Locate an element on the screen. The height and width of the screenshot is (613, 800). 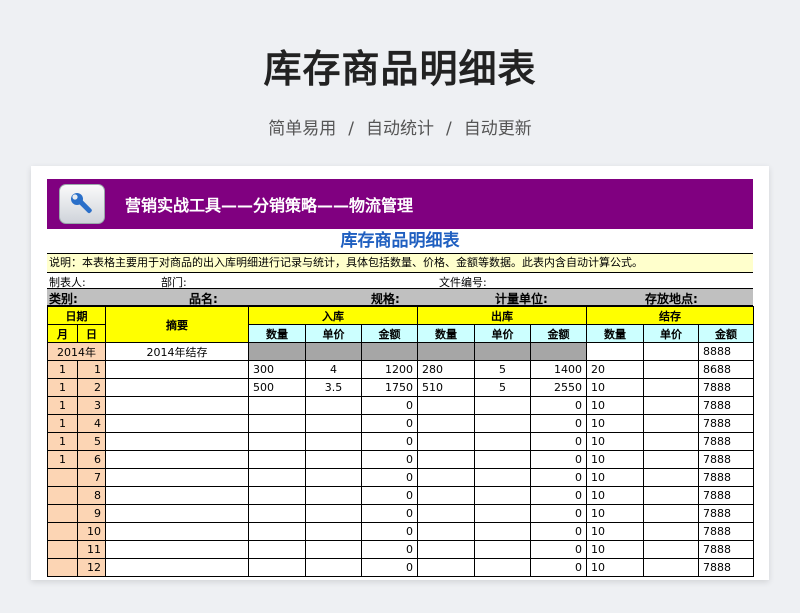
bal-qty-cell is located at coordinates (615, 351).